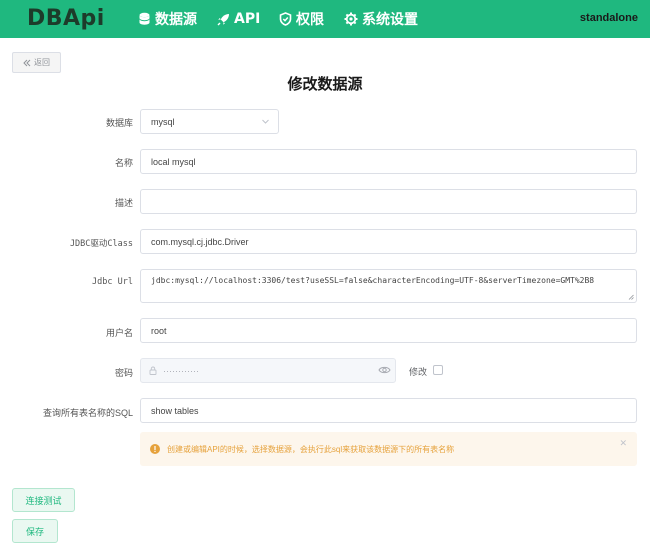 This screenshot has width=650, height=547. I want to click on database-label: 数据库, so click(119, 123).